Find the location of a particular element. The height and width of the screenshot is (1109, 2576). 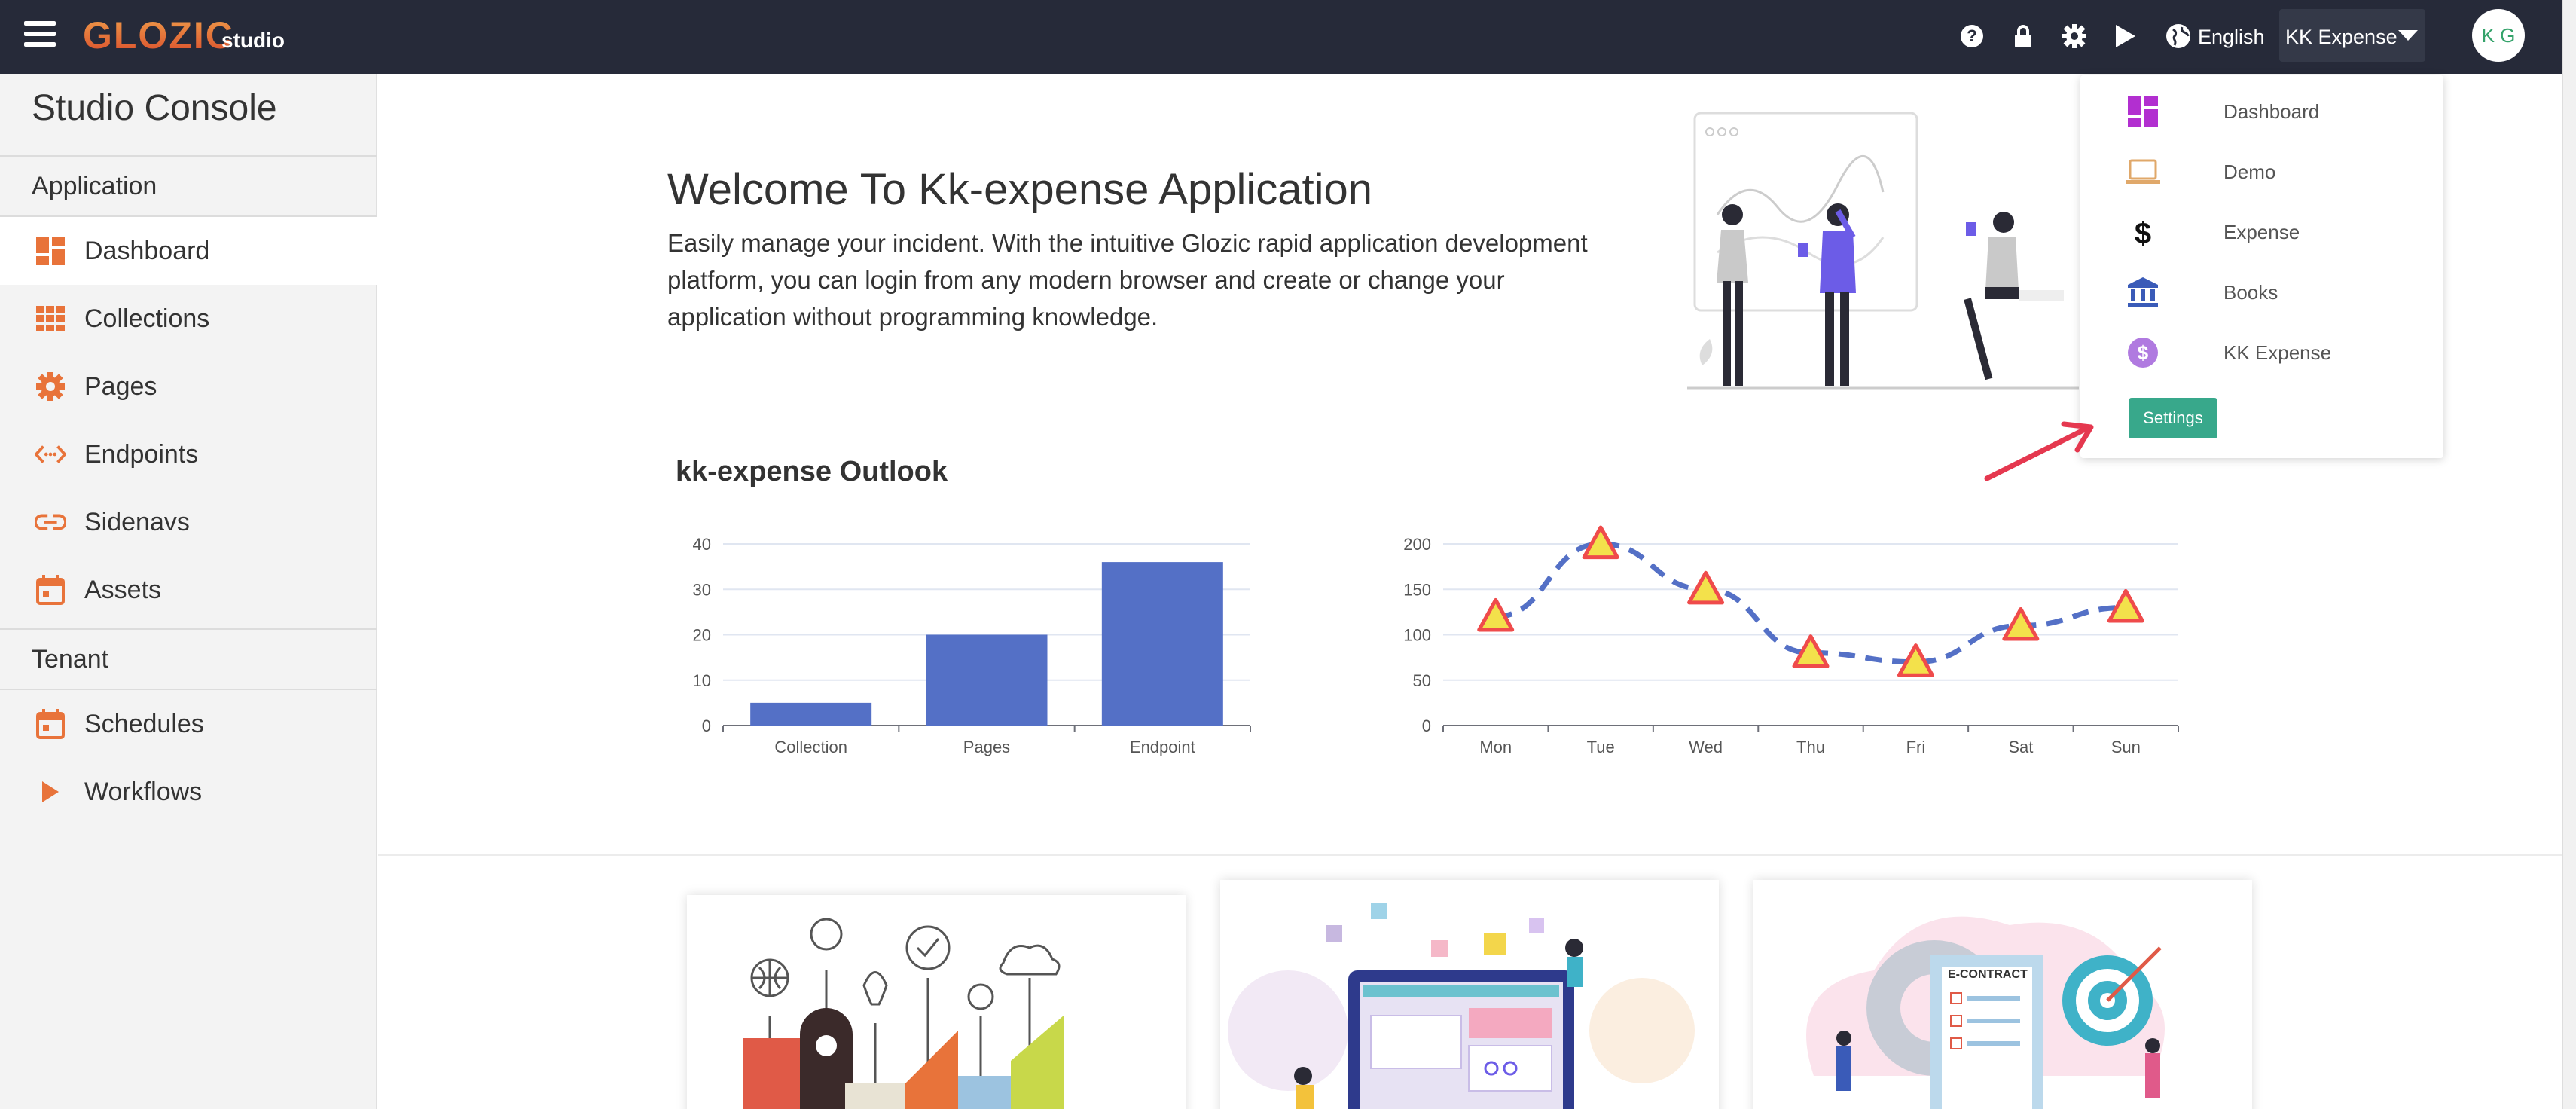

settings-button: Settings is located at coordinates (2173, 418).